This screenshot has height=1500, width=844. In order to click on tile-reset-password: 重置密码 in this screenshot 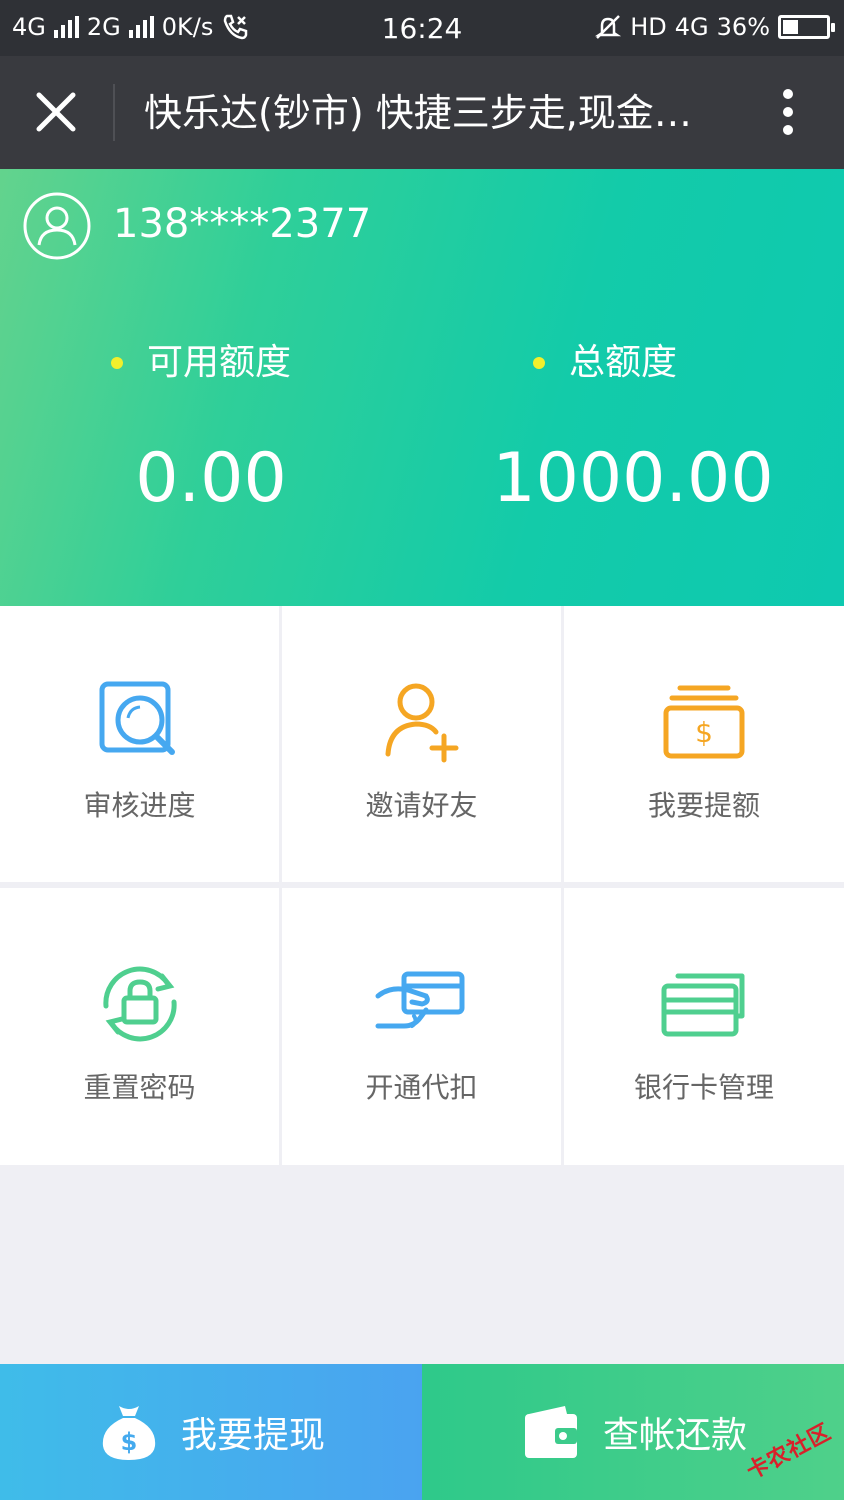, I will do `click(139, 1026)`.